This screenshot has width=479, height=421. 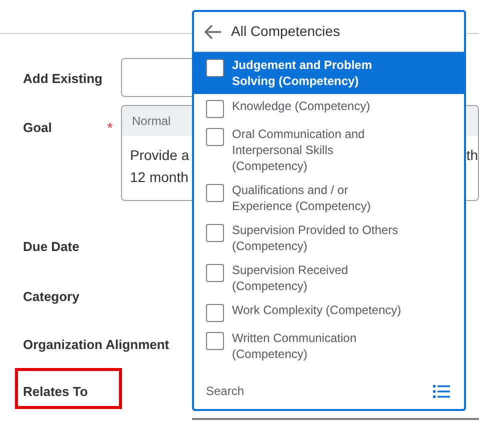 I want to click on field-label: Goal, so click(x=38, y=128).